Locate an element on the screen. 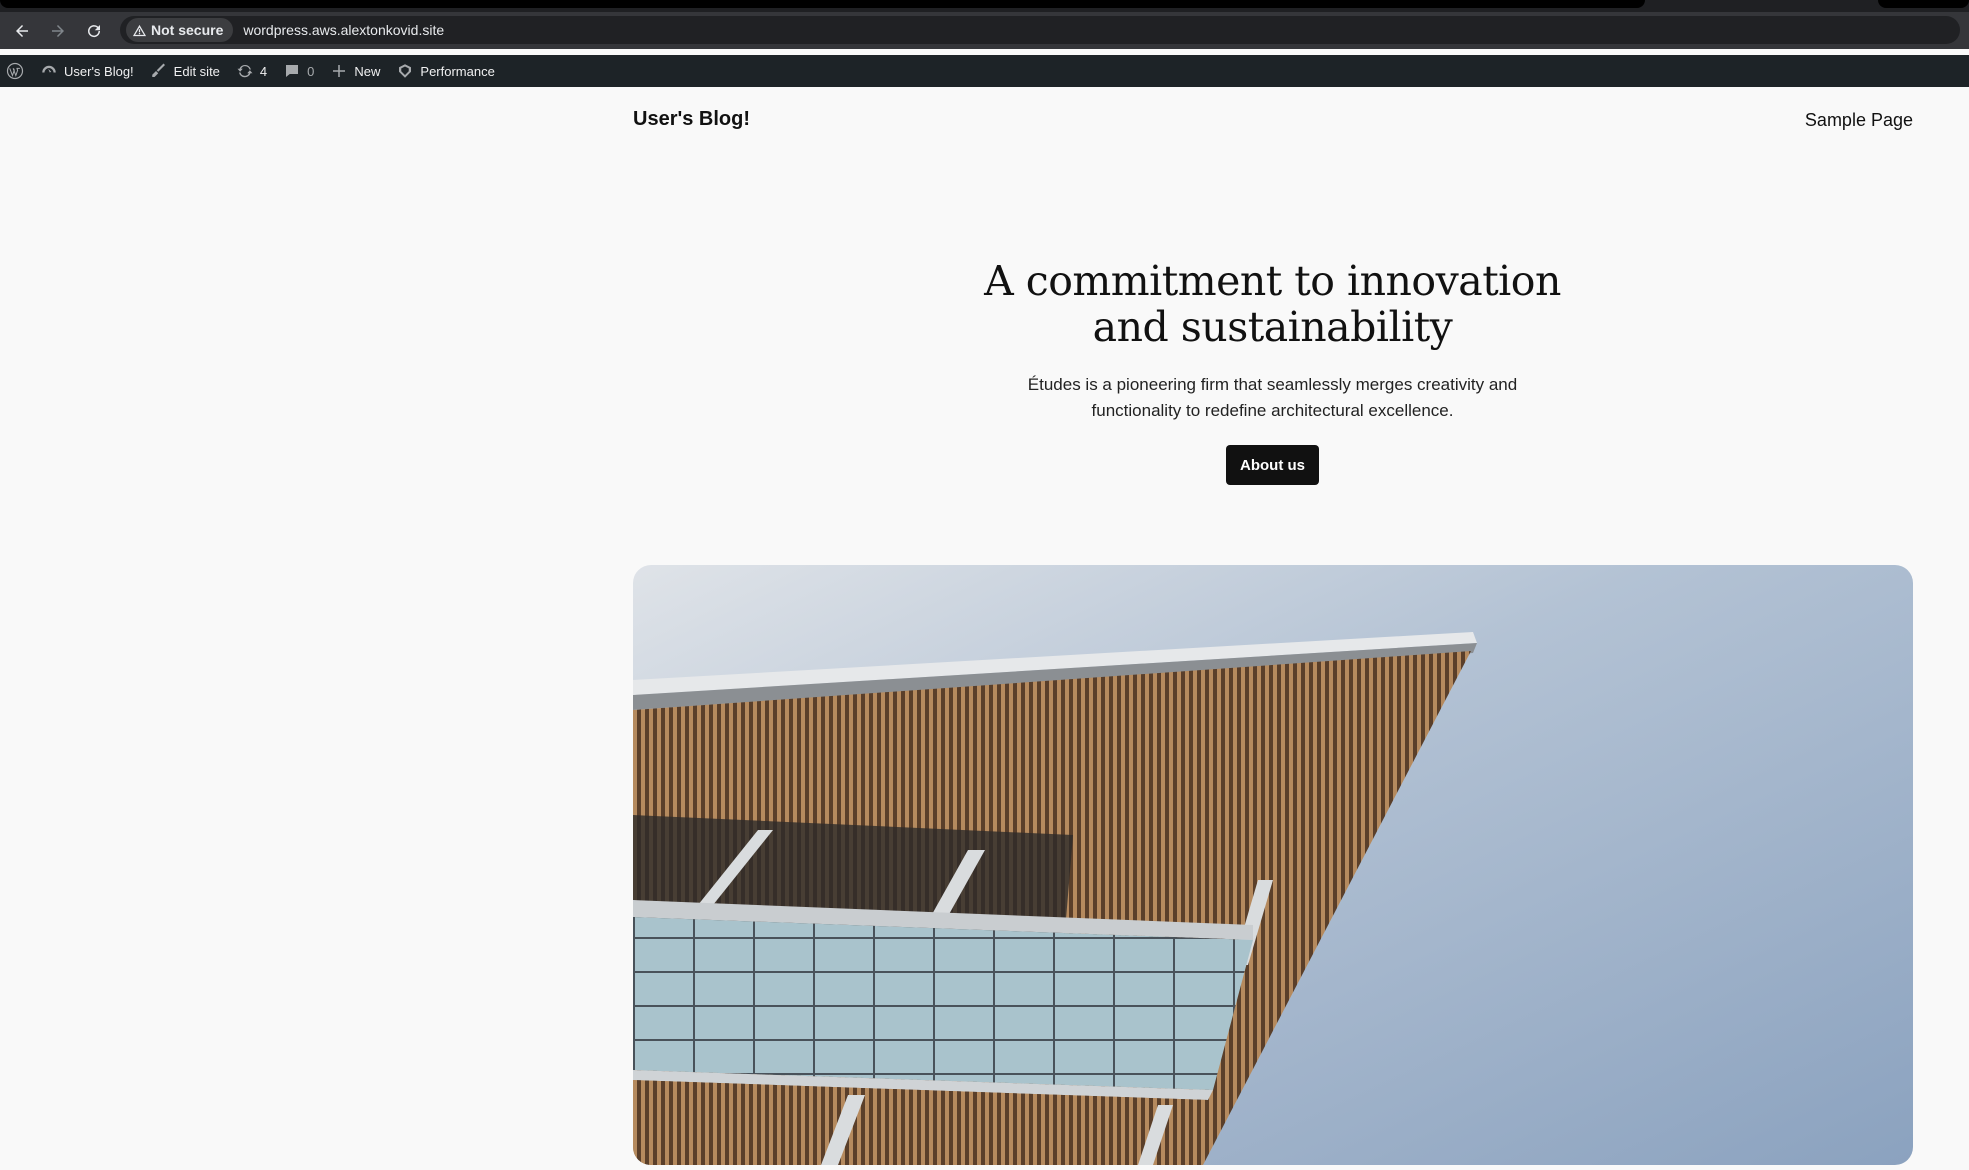  warning-icon is located at coordinates (139, 30).